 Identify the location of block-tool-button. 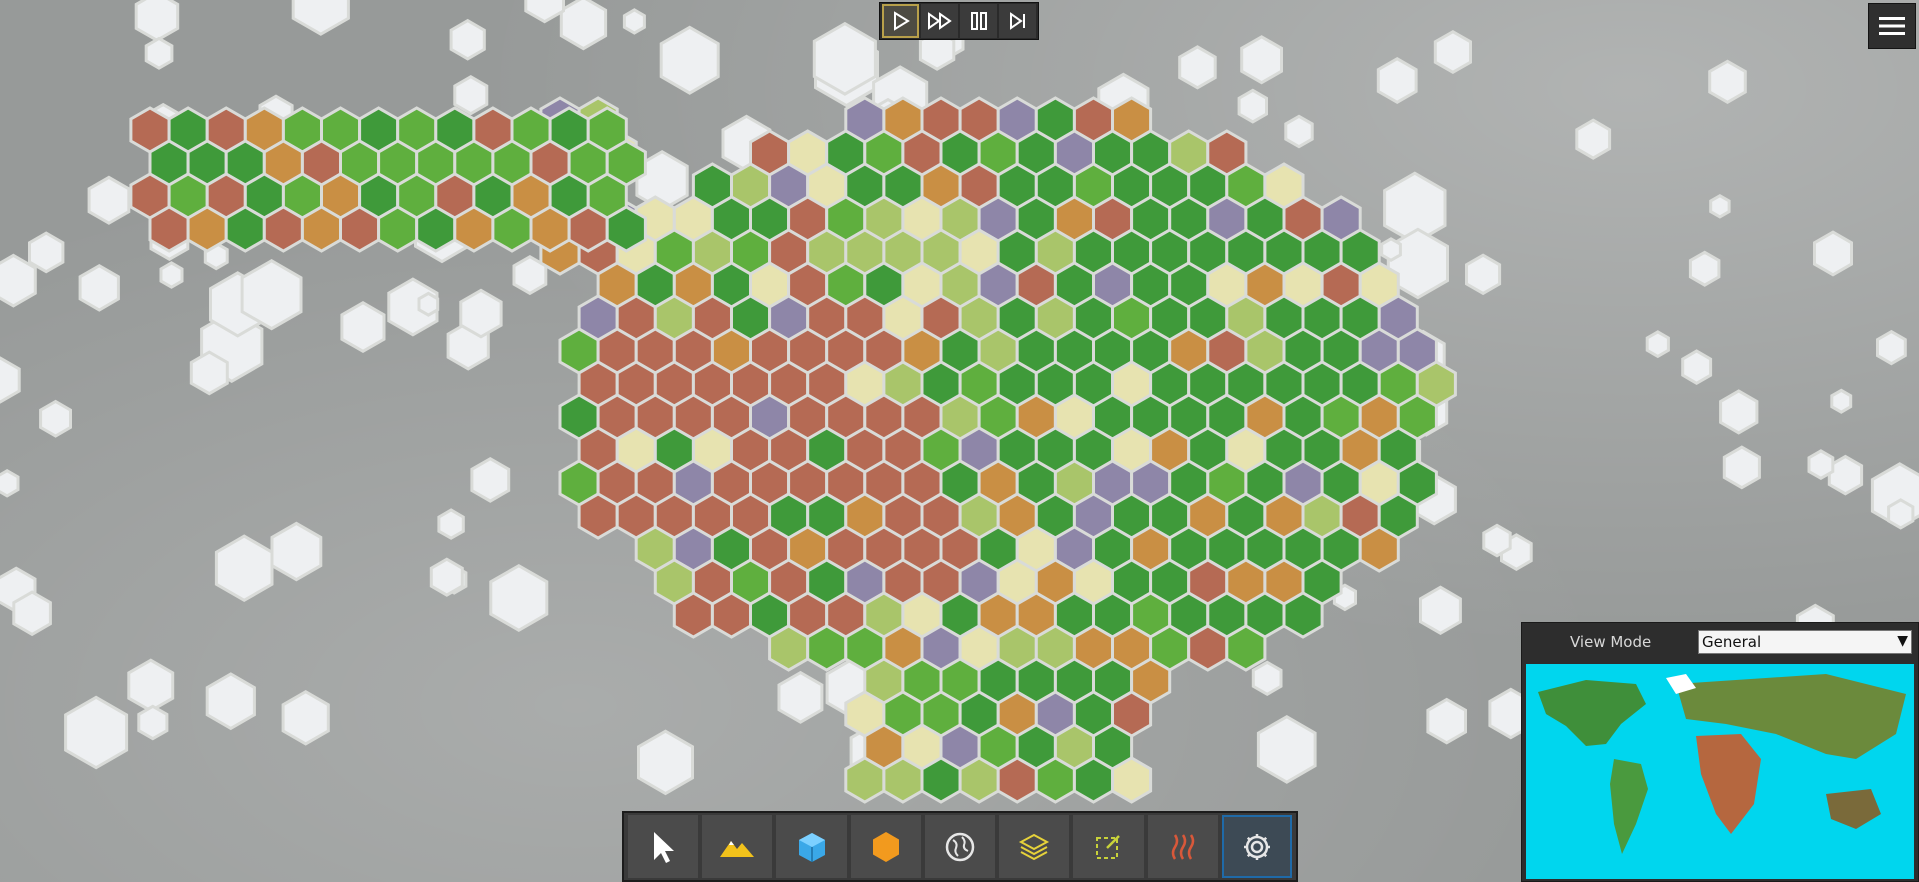
(811, 846).